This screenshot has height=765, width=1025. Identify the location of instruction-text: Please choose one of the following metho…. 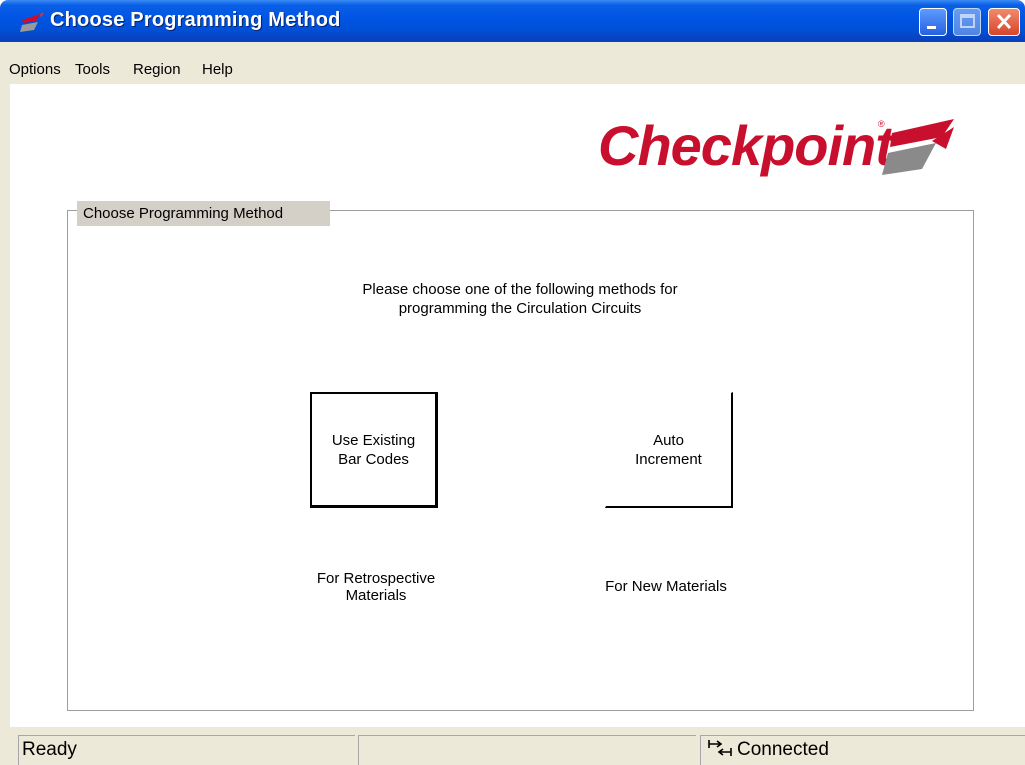
(520, 299).